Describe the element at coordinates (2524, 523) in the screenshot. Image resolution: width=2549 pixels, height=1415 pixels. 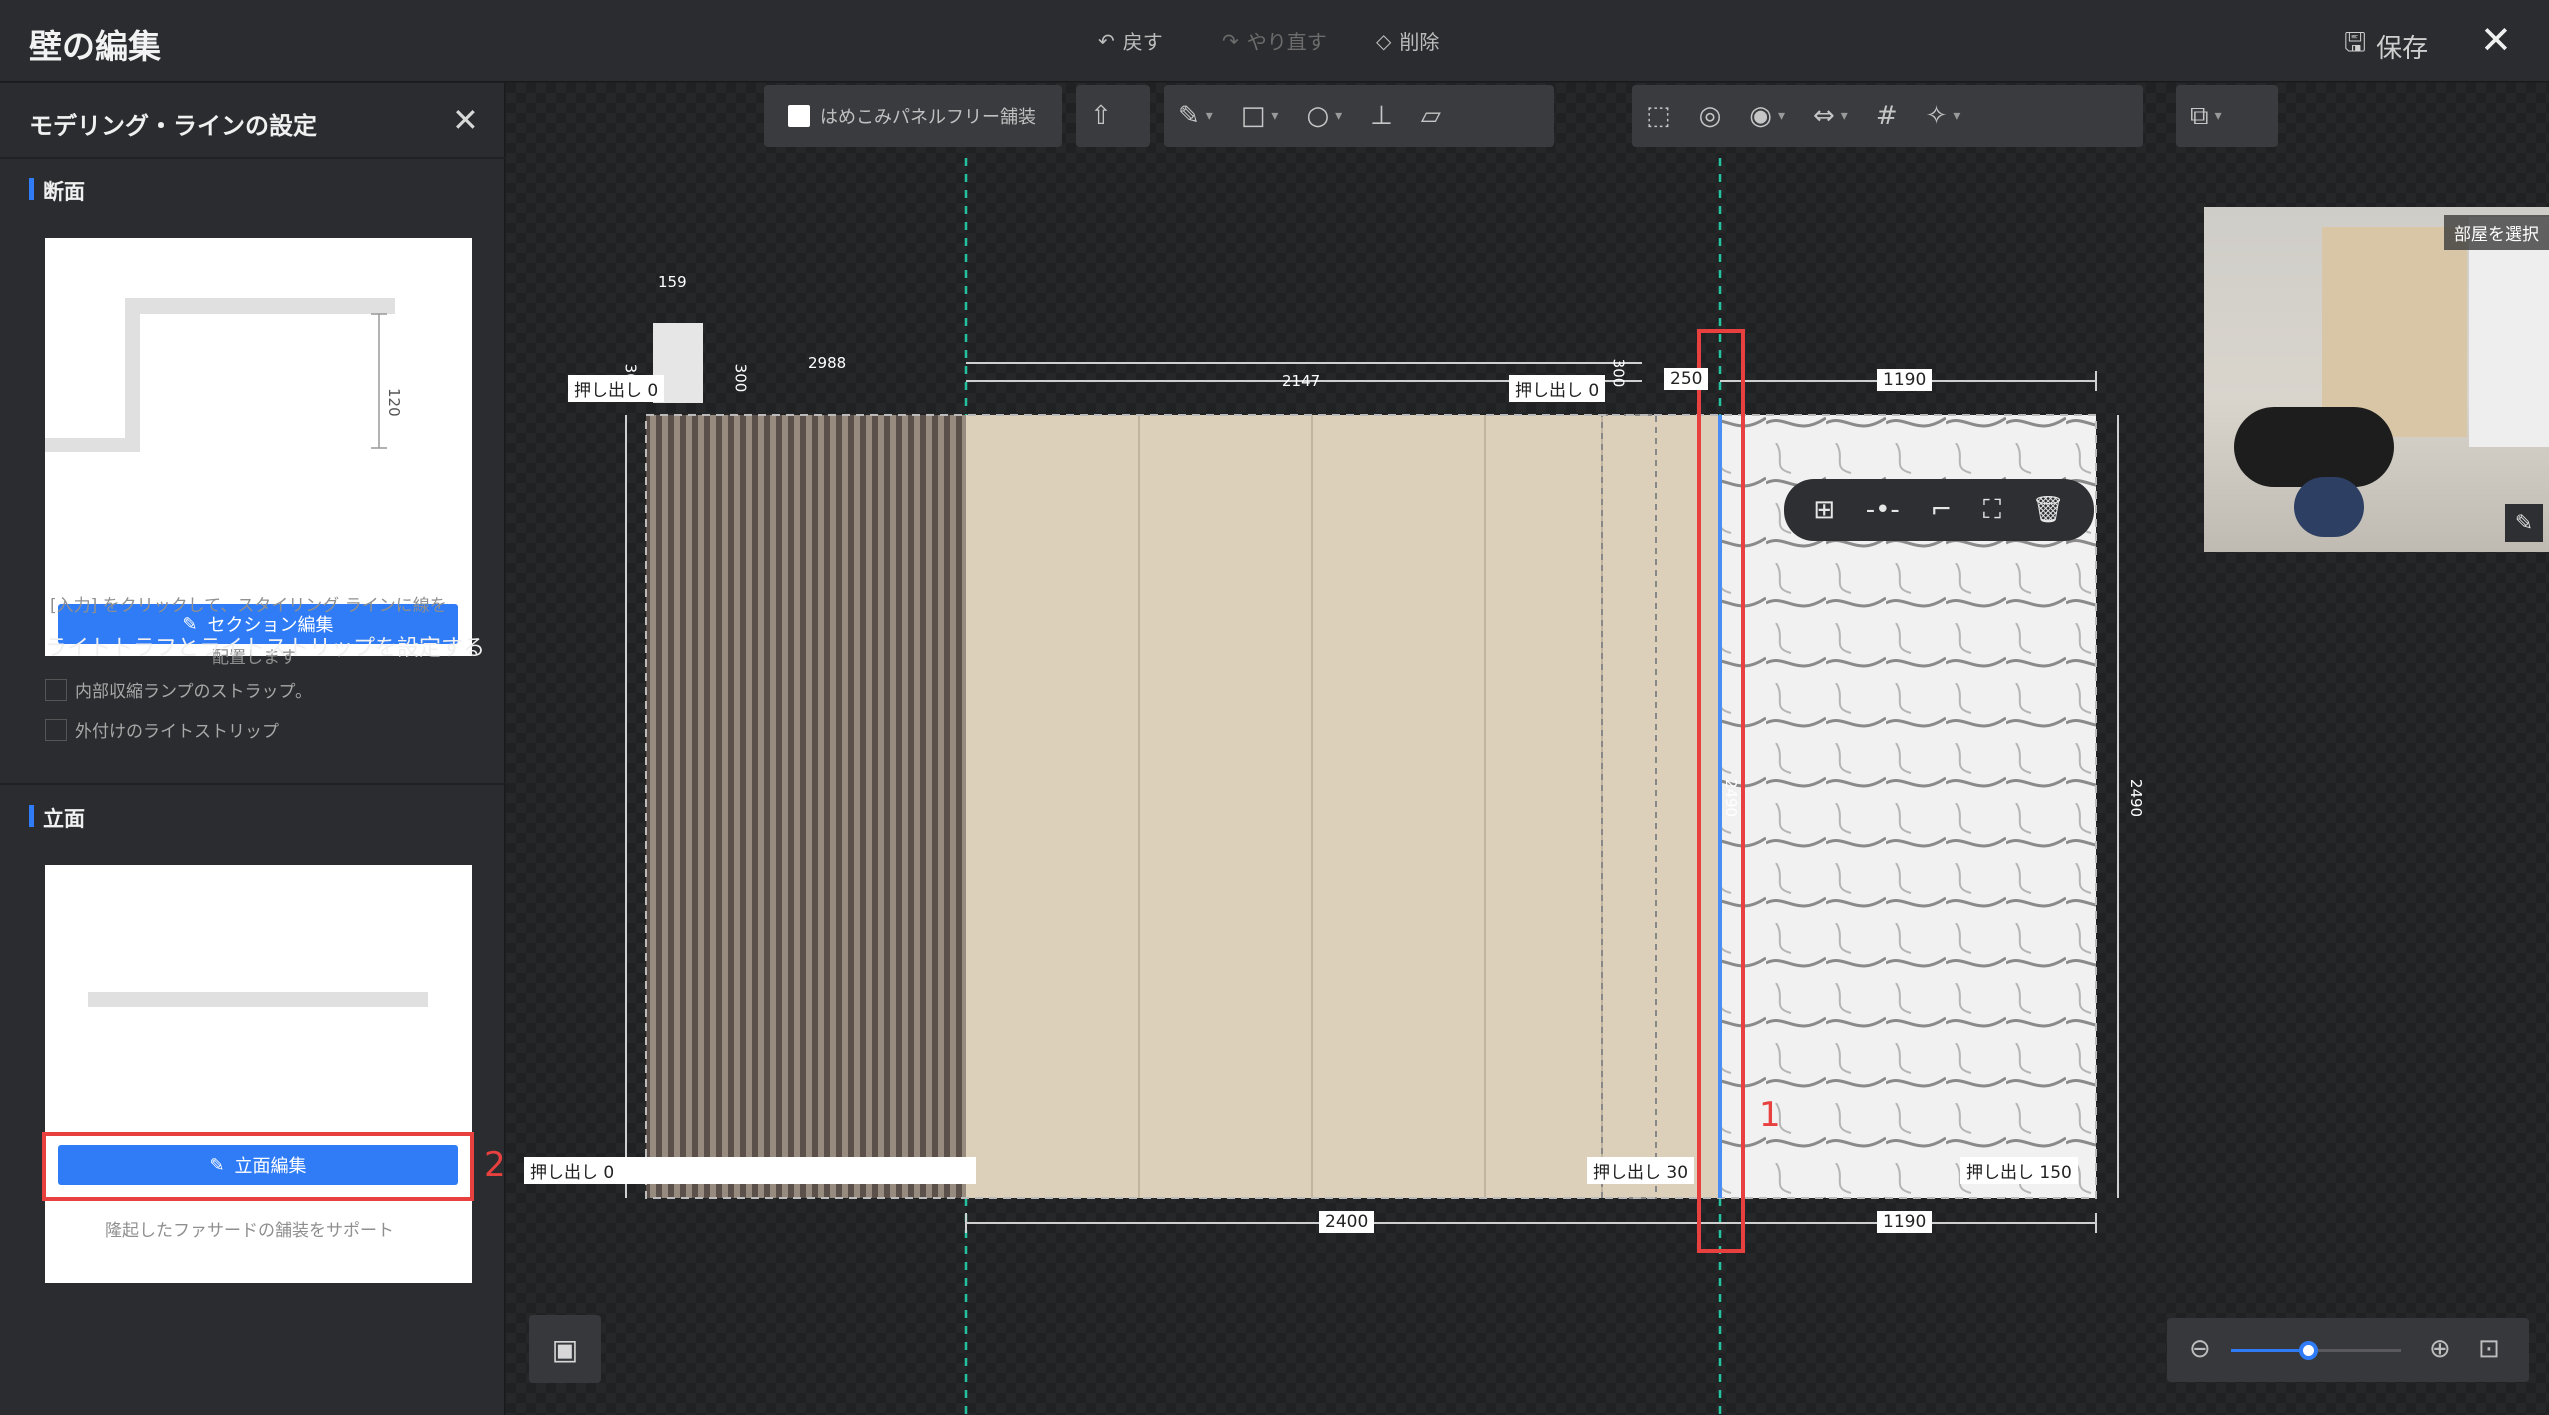
I see `edit-preview-icon: ✎` at that location.